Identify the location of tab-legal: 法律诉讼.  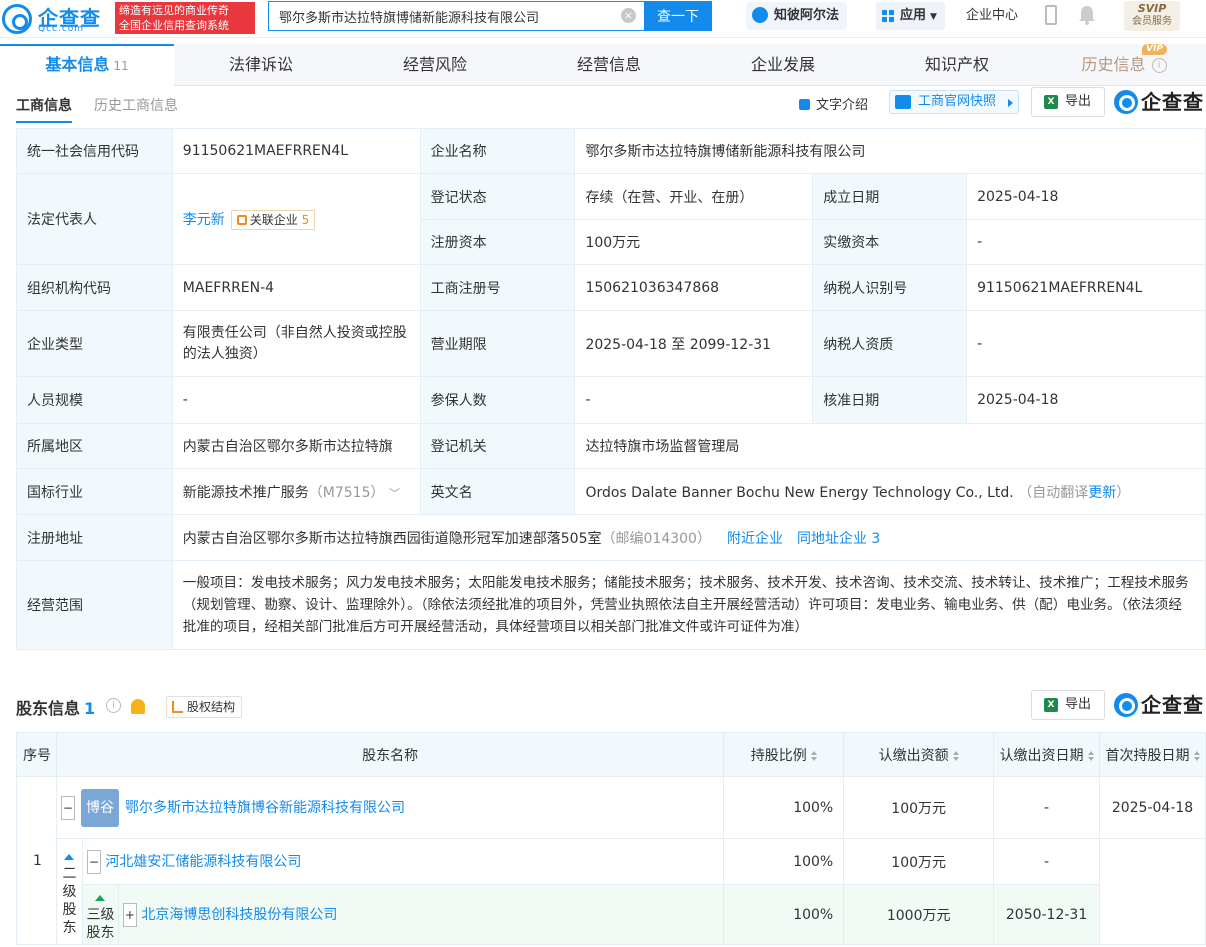
(261, 65).